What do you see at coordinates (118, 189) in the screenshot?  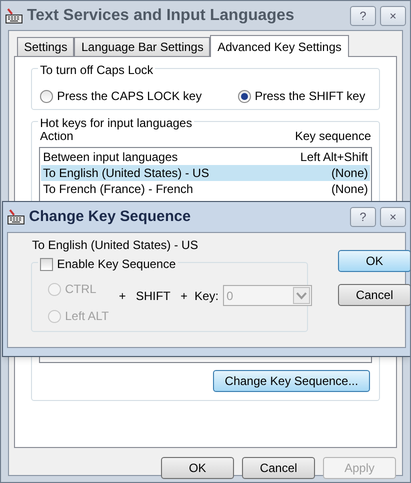 I see `action-text: To French (France) - French` at bounding box center [118, 189].